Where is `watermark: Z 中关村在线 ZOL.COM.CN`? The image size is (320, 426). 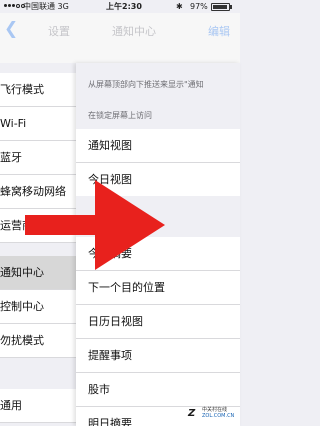
watermark: Z 中关村在线 ZOL.COM.CN is located at coordinates (212, 414).